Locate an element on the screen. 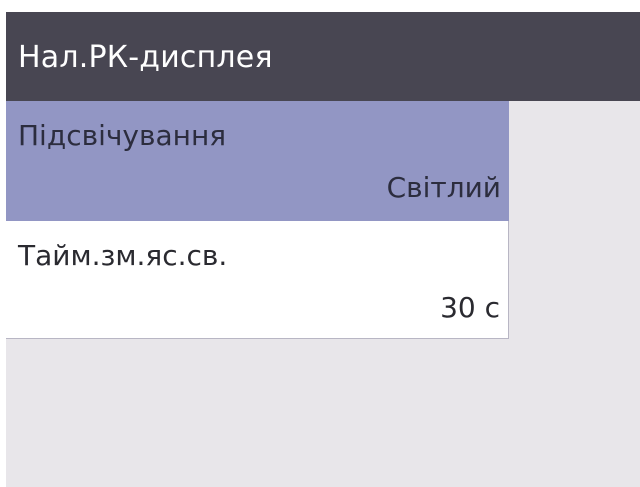  screen-title: Нал.РК-дисплея is located at coordinates (145, 57).